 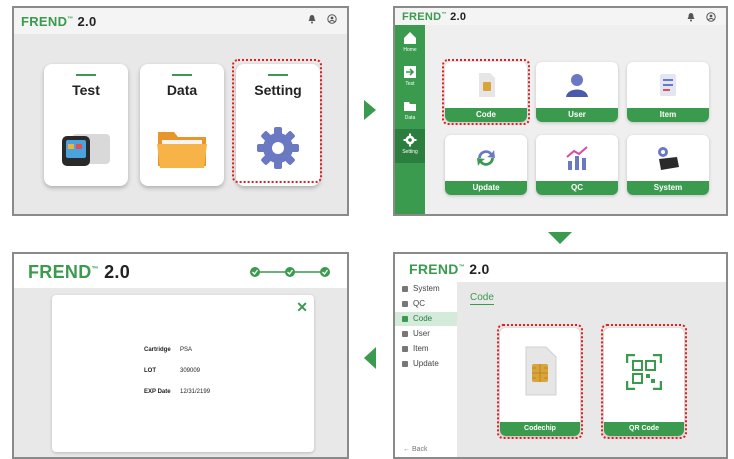 I want to click on info-value: 309009, so click(x=190, y=371).